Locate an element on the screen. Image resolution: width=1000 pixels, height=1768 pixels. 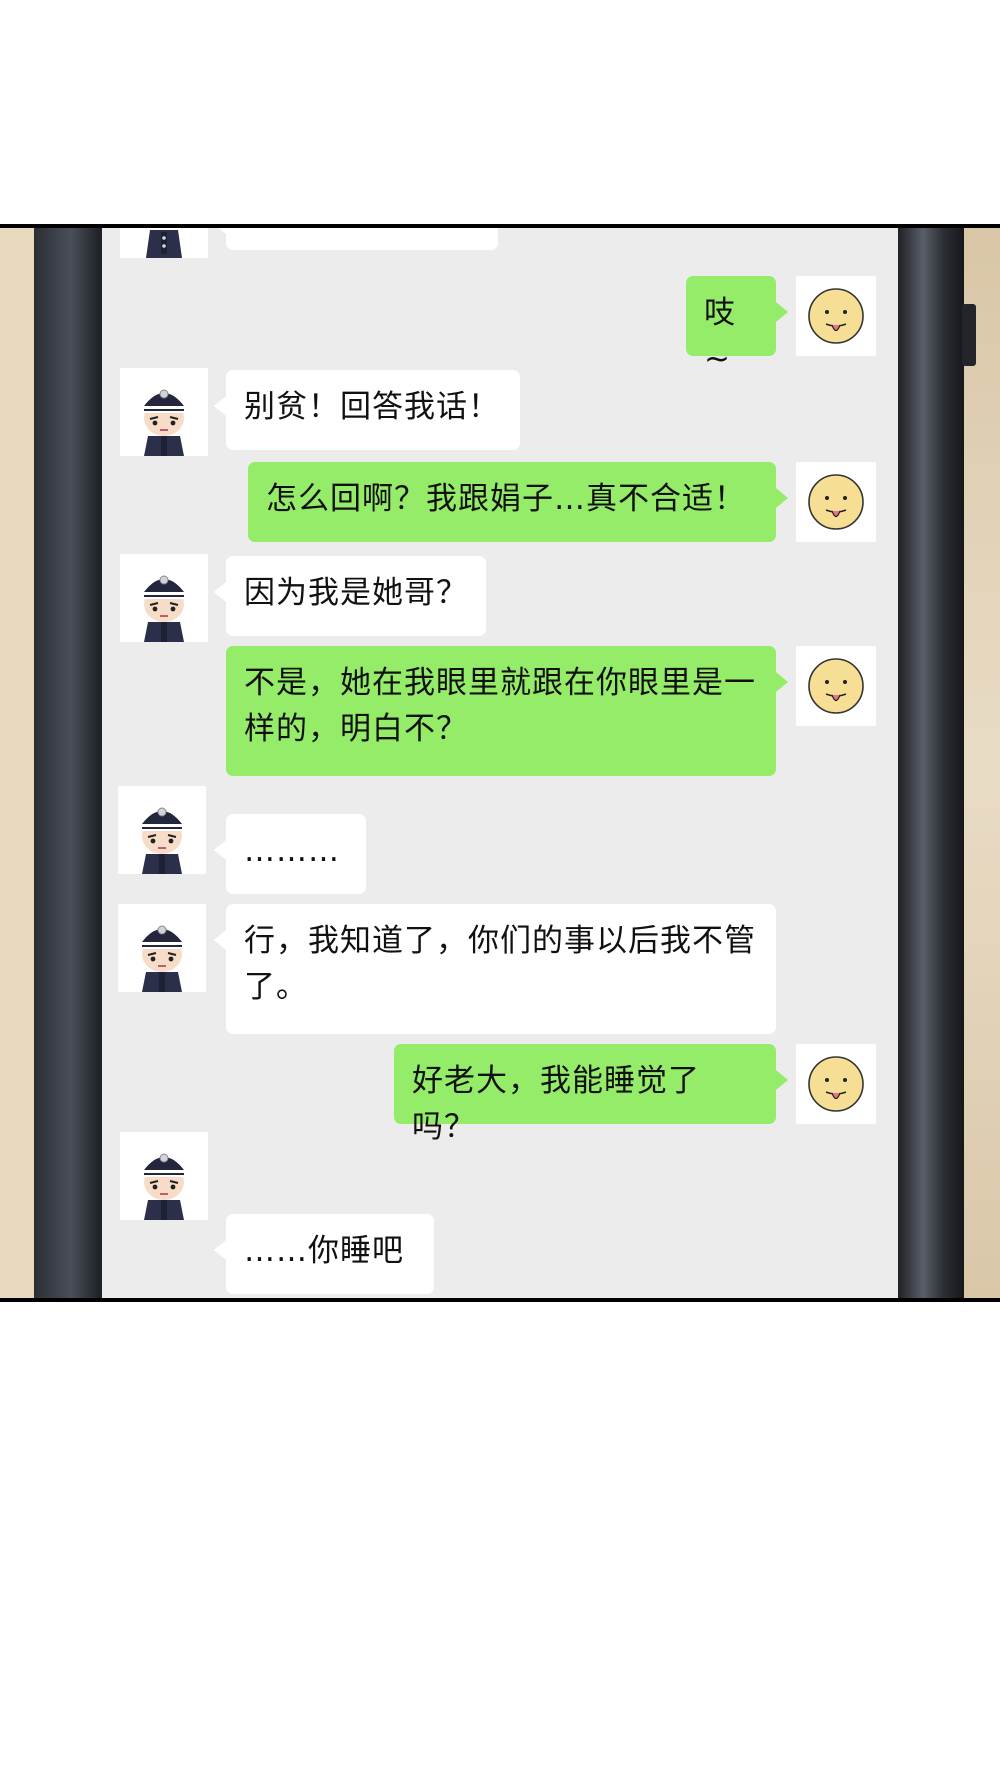
message-bubble-received: 别贫！回答我话！ is located at coordinates (367, 410).